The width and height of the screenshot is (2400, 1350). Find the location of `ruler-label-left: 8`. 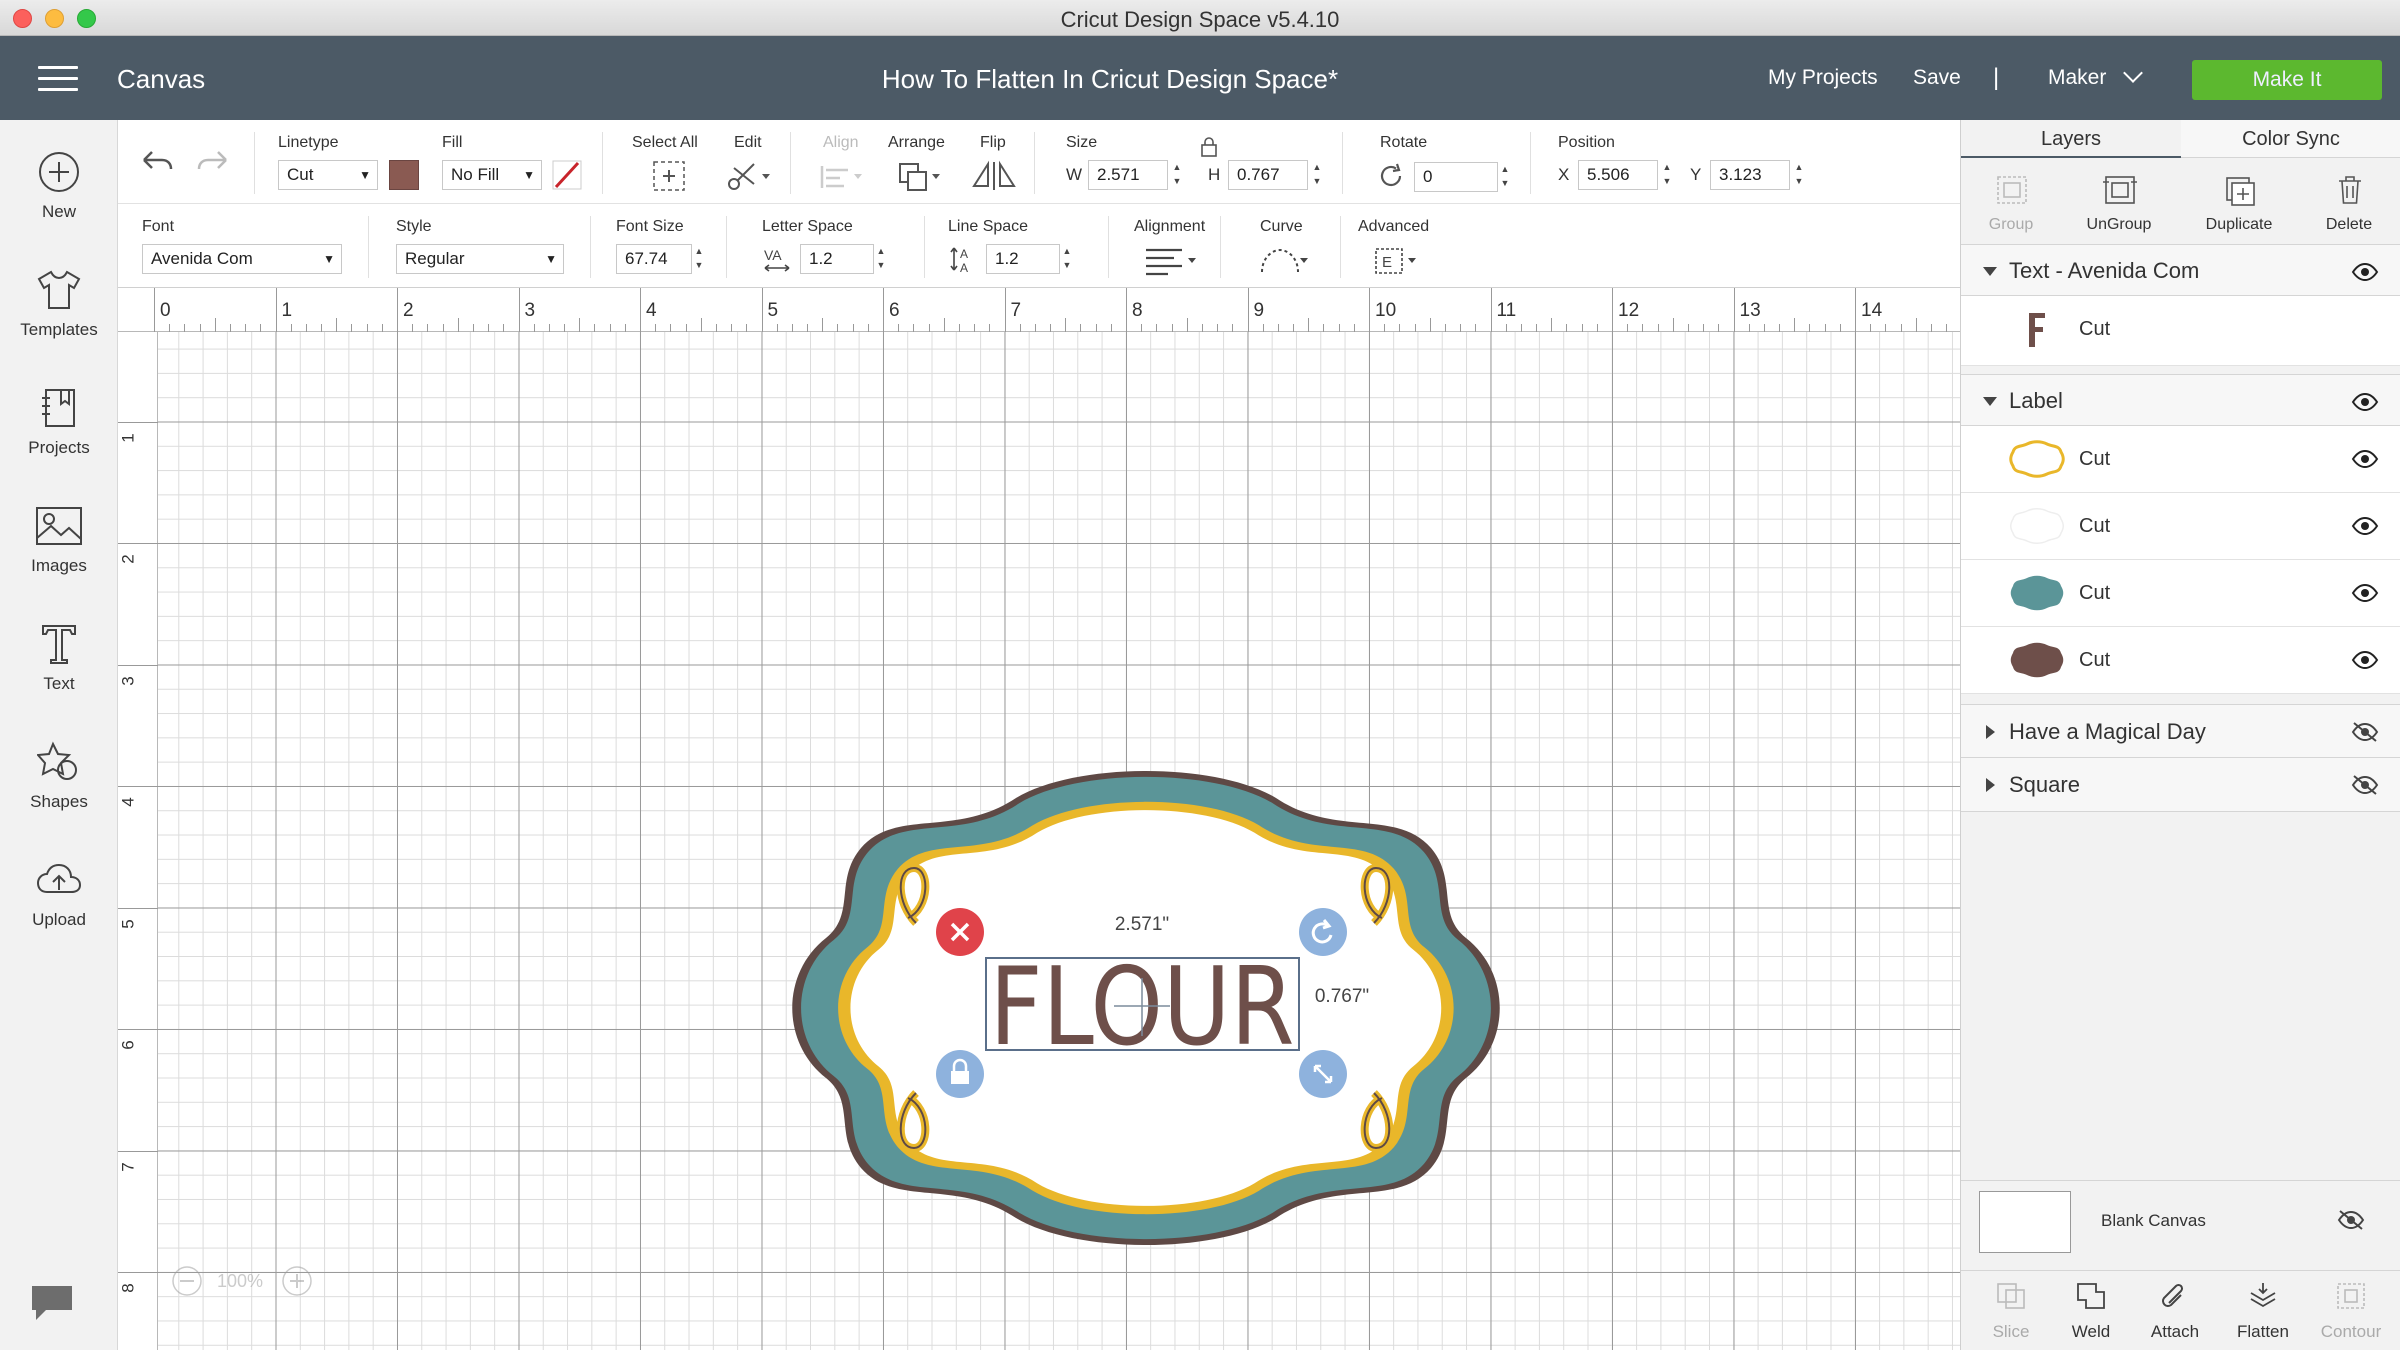

ruler-label-left: 8 is located at coordinates (128, 1288).